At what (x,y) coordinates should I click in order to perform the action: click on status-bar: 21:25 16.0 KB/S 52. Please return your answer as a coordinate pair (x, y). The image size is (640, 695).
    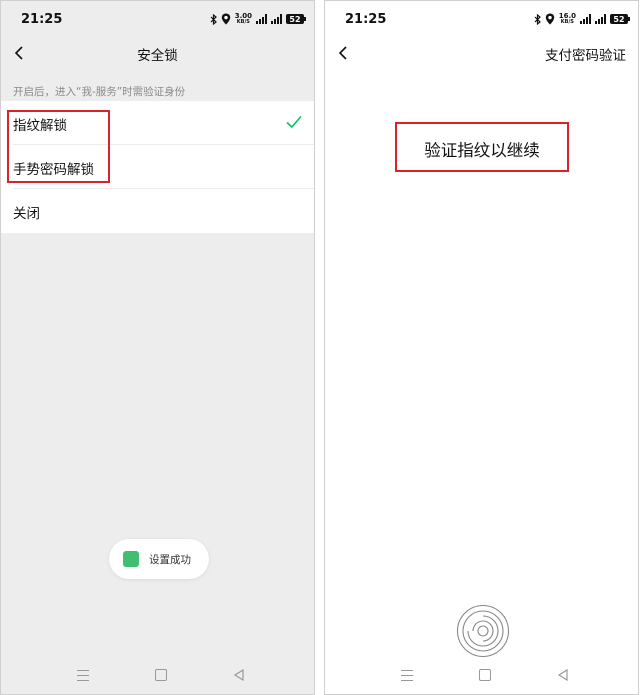
    Looking at the image, I should click on (481, 19).